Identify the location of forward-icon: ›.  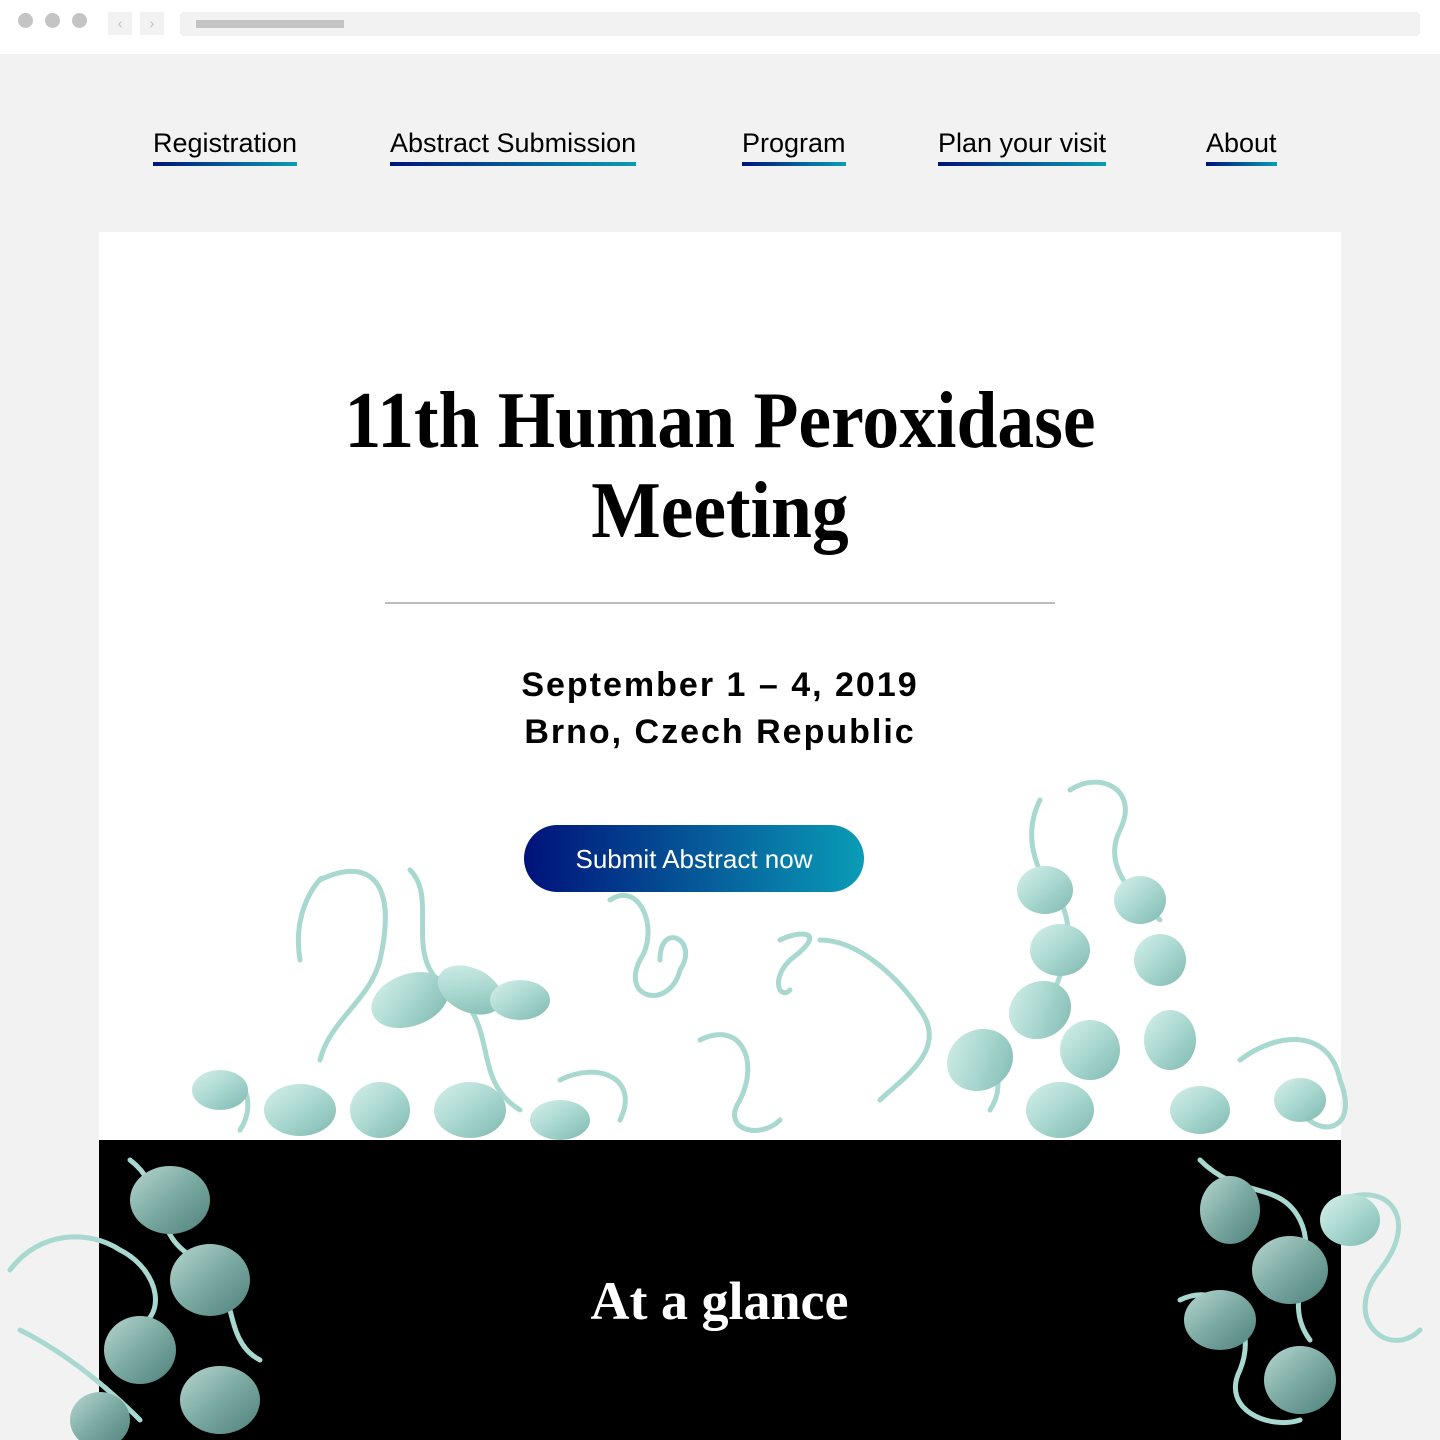
(152, 23).